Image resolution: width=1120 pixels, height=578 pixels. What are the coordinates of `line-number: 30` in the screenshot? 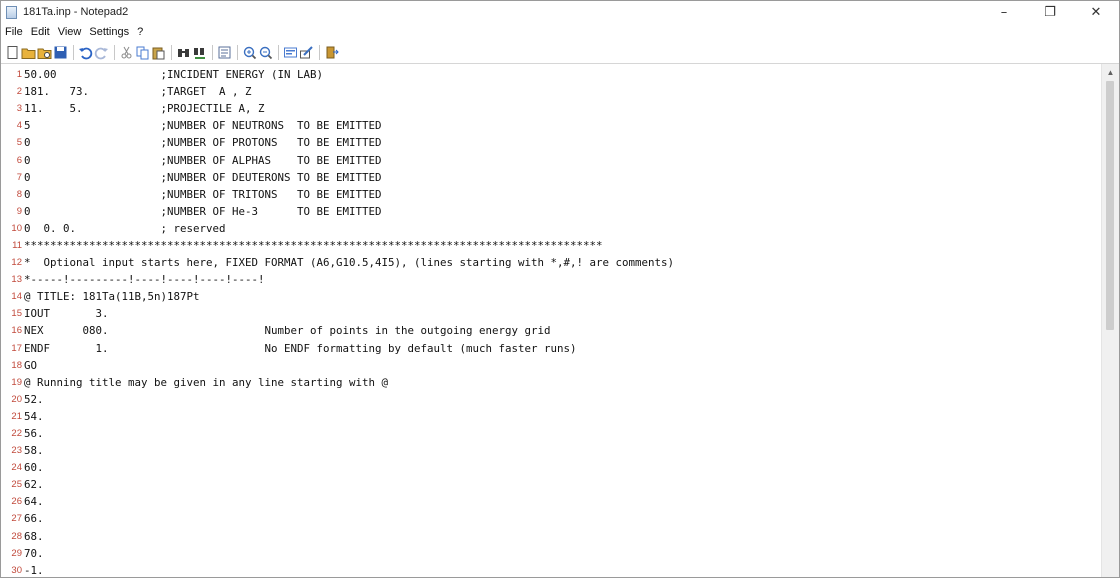 It's located at (16, 570).